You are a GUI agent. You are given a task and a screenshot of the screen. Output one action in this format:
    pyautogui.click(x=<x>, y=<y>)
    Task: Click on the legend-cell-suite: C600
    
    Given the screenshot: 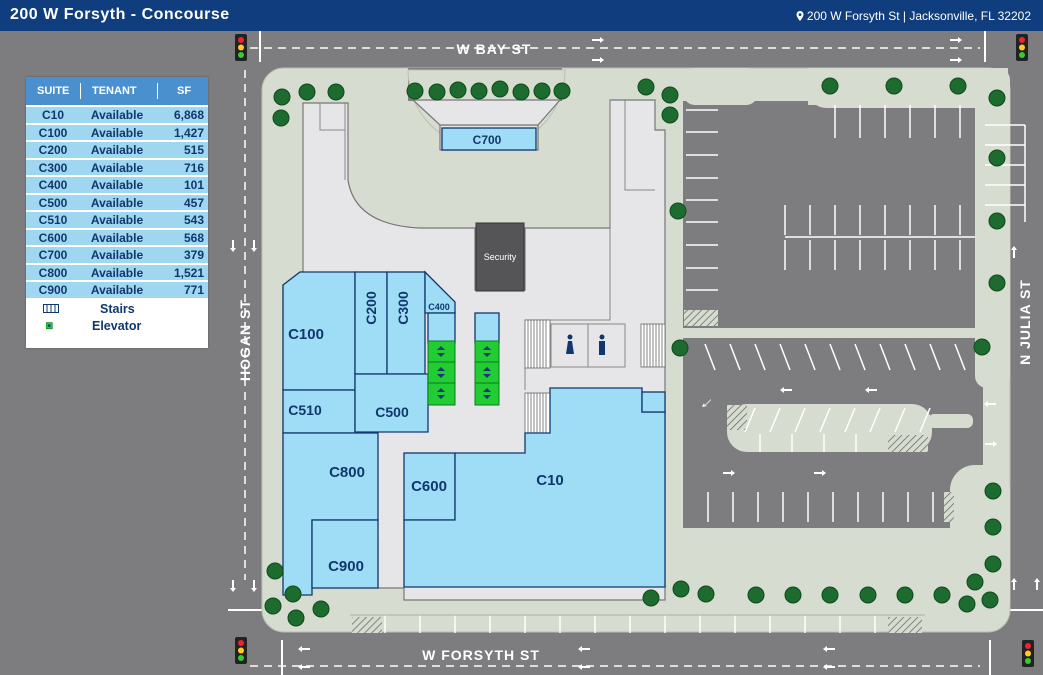 What is the action you would take?
    pyautogui.click(x=53, y=237)
    